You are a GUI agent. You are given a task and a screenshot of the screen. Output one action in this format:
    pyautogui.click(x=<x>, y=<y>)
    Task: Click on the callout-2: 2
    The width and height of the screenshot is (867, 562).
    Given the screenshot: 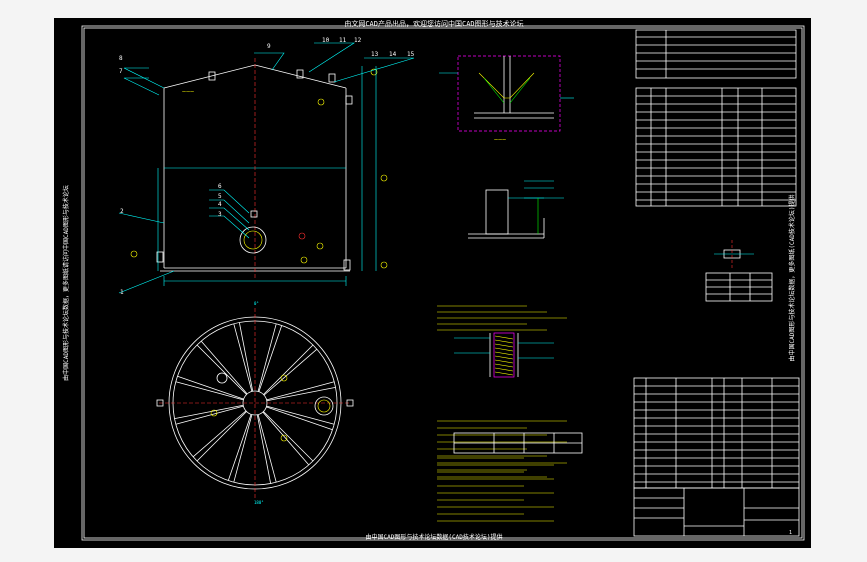 What is the action you would take?
    pyautogui.click(x=122, y=211)
    